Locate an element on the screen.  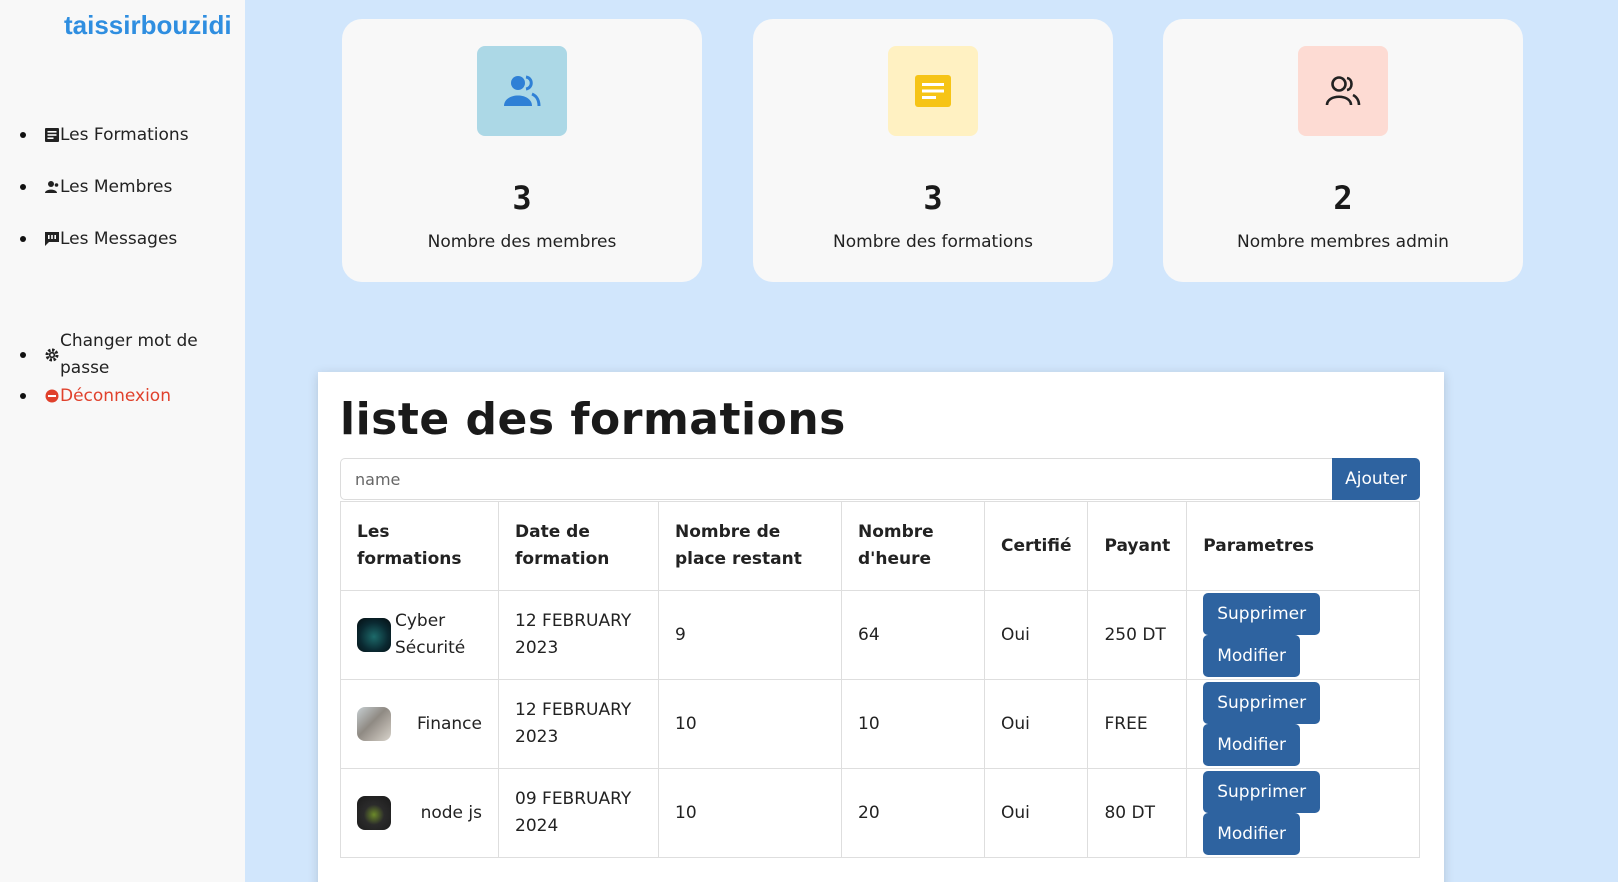
stat-card-members: 3 Nombre des membres is located at coordinates (522, 150).